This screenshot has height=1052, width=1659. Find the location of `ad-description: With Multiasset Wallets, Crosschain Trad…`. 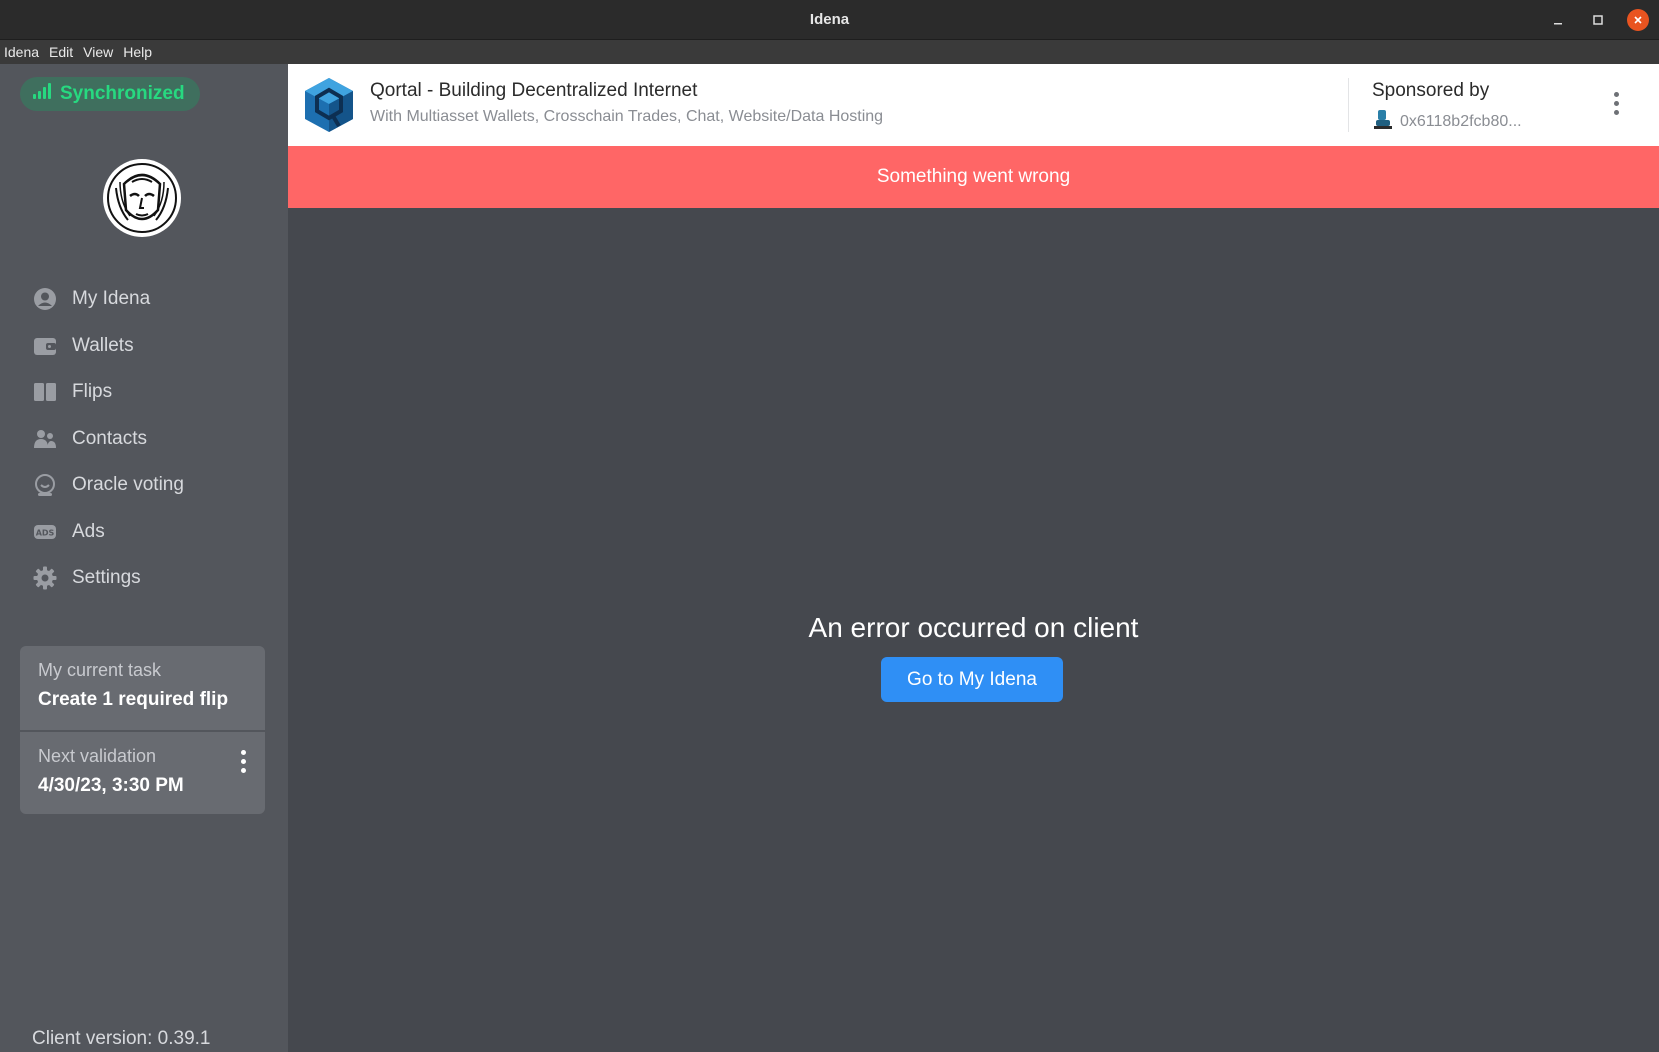

ad-description: With Multiasset Wallets, Crosschain Trad… is located at coordinates (627, 116).